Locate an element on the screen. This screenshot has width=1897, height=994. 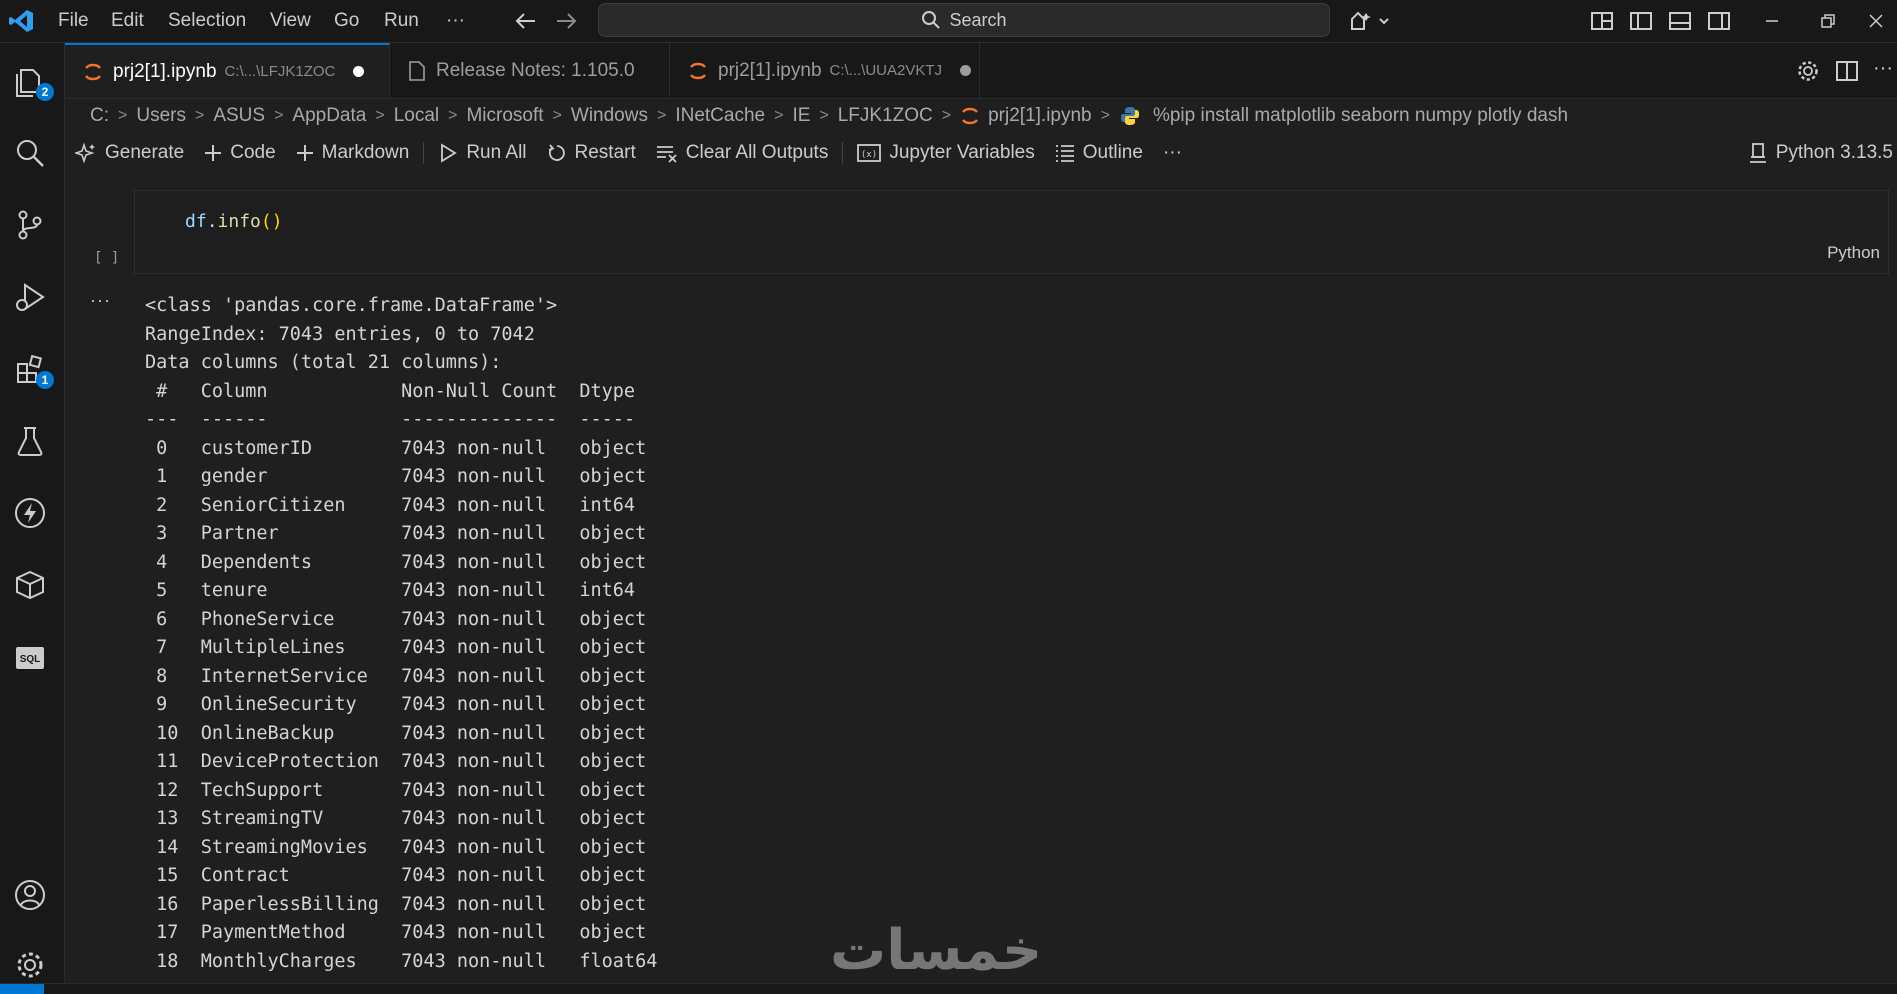
breadcrumb-item: IE is located at coordinates (801, 116).